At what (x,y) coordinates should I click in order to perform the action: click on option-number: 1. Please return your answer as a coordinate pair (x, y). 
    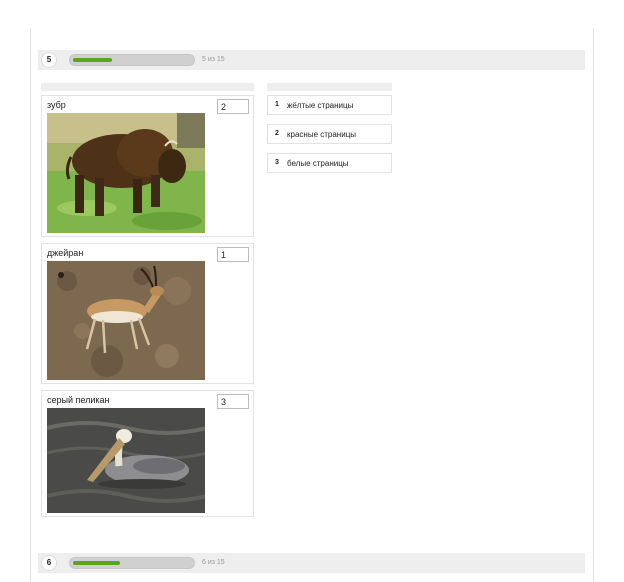
    Looking at the image, I should click on (277, 104).